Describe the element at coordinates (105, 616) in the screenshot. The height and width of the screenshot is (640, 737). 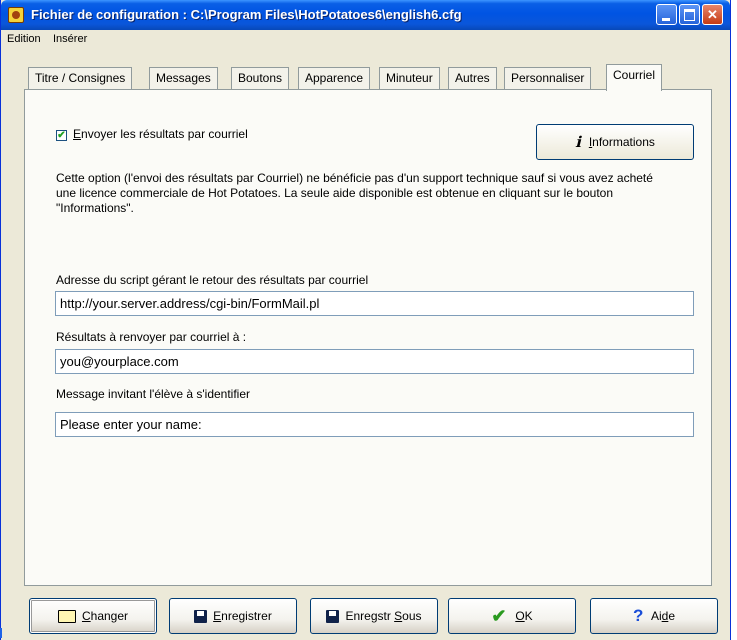
I see `changer-label: Changer` at that location.